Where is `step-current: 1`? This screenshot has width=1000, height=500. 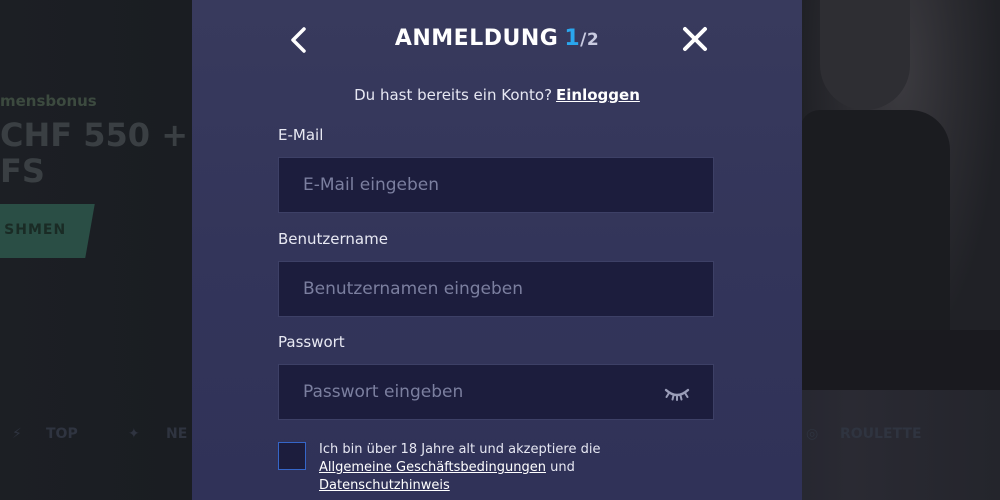 step-current: 1 is located at coordinates (572, 38).